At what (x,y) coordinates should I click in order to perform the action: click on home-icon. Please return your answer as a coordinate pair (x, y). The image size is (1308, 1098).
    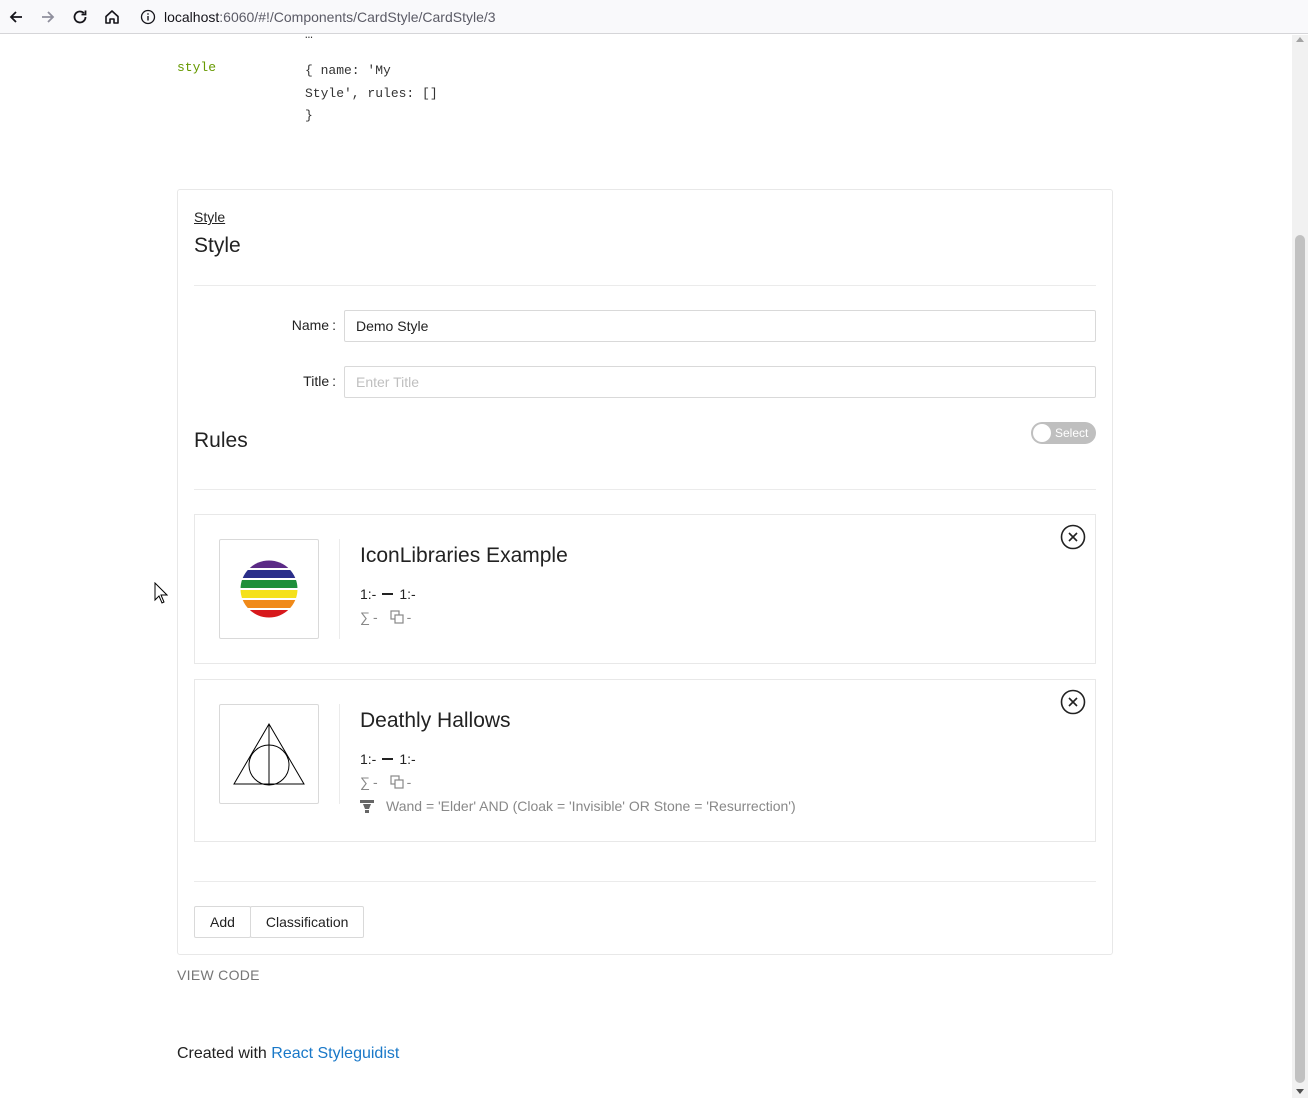
    Looking at the image, I should click on (112, 16).